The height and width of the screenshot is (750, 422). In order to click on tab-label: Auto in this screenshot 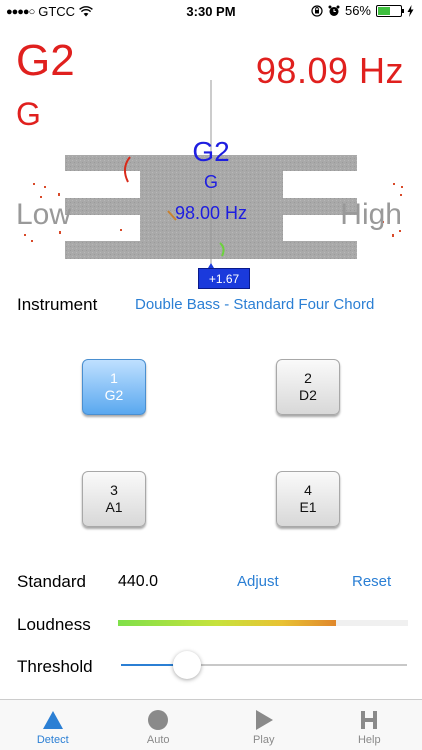, I will do `click(158, 740)`.